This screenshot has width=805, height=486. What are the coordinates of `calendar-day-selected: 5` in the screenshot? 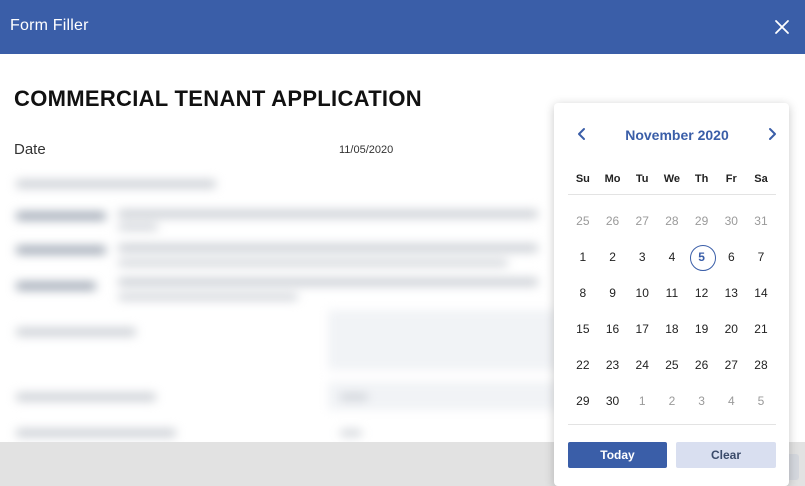 It's located at (702, 257).